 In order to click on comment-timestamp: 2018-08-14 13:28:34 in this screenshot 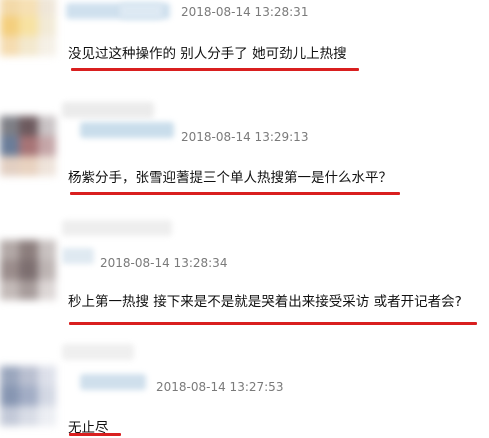, I will do `click(164, 263)`.